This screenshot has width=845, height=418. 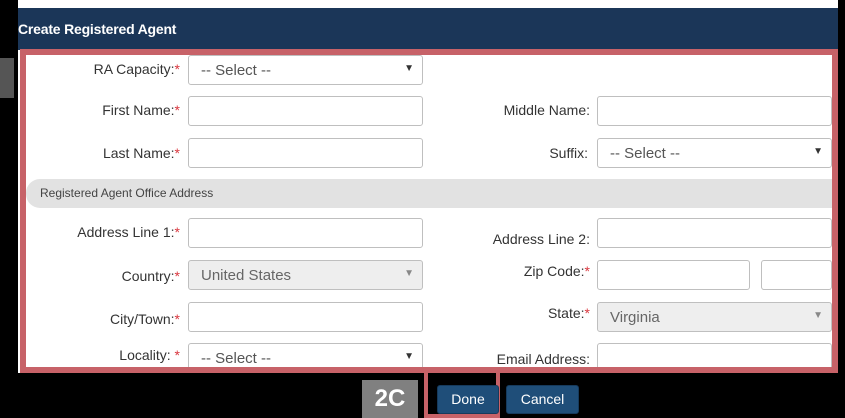 I want to click on step-badge: 2C, so click(x=390, y=399).